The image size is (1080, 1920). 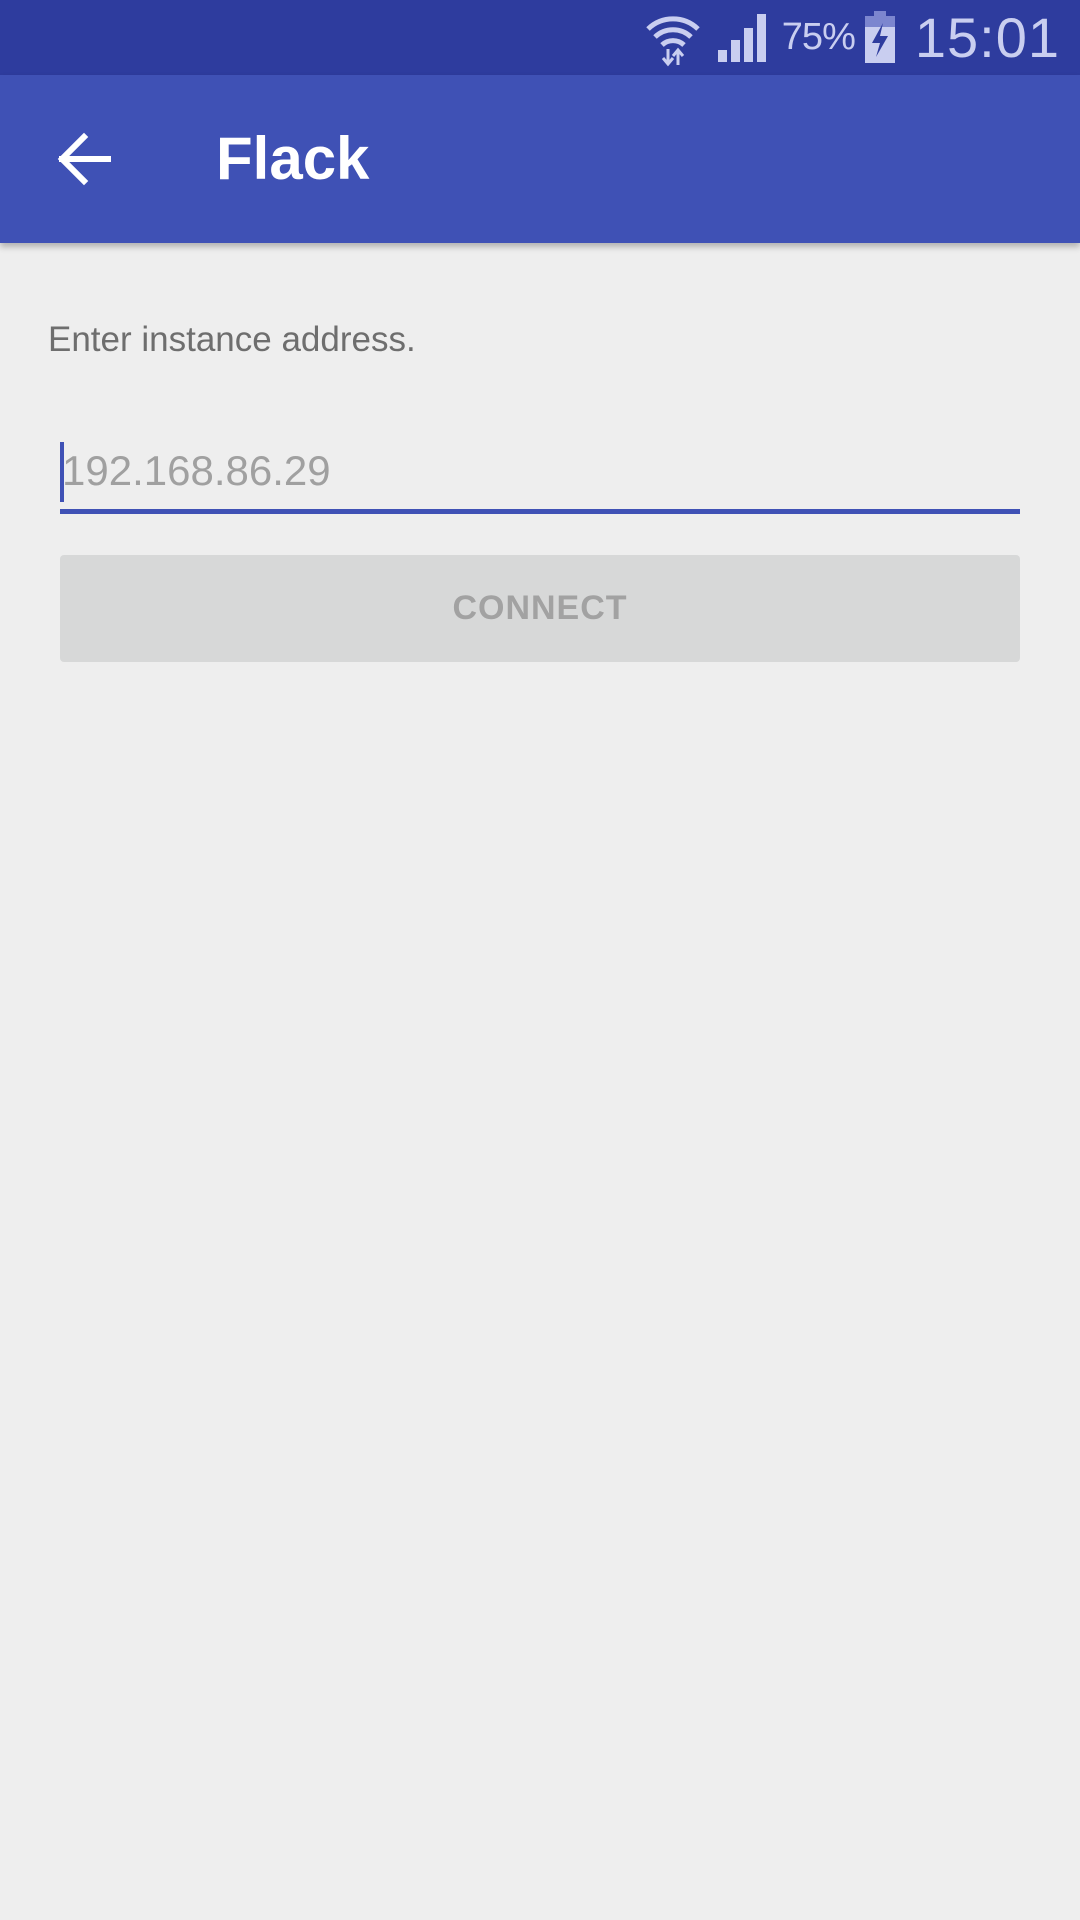 I want to click on back-button, so click(x=84, y=159).